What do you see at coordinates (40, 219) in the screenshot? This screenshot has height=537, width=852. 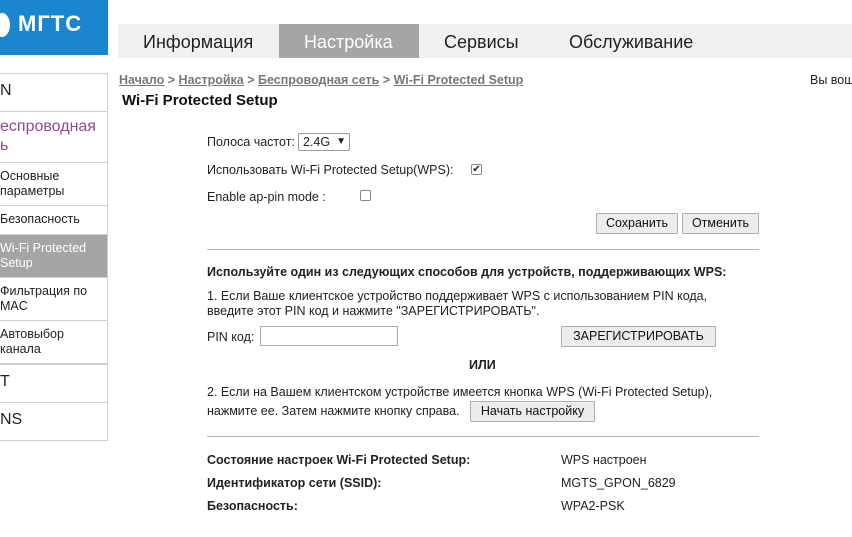 I see `sidebar-item-label: Безопасность` at bounding box center [40, 219].